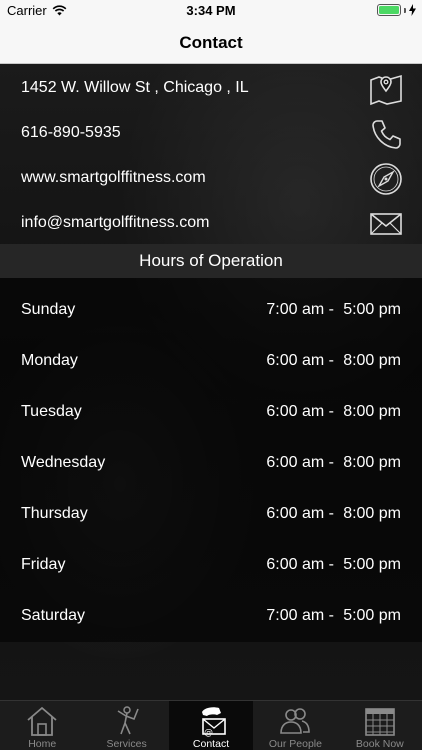  What do you see at coordinates (386, 134) in the screenshot?
I see `phone-icon` at bounding box center [386, 134].